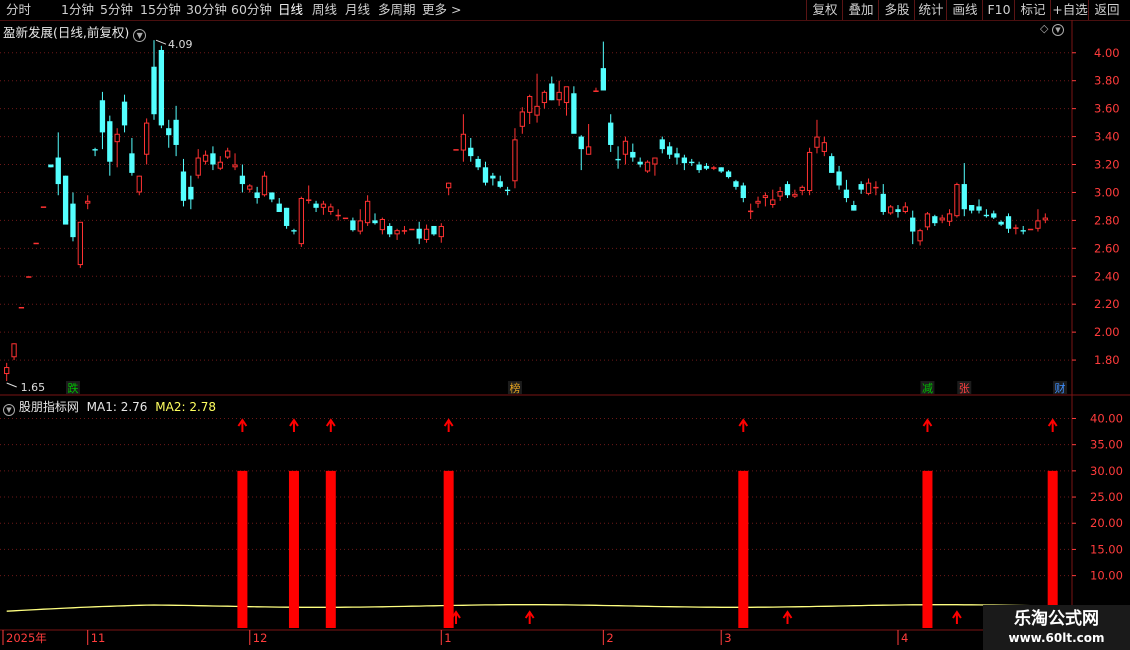  Describe the element at coordinates (1107, 109) in the screenshot. I see `price-tick-label: 3.60` at that location.